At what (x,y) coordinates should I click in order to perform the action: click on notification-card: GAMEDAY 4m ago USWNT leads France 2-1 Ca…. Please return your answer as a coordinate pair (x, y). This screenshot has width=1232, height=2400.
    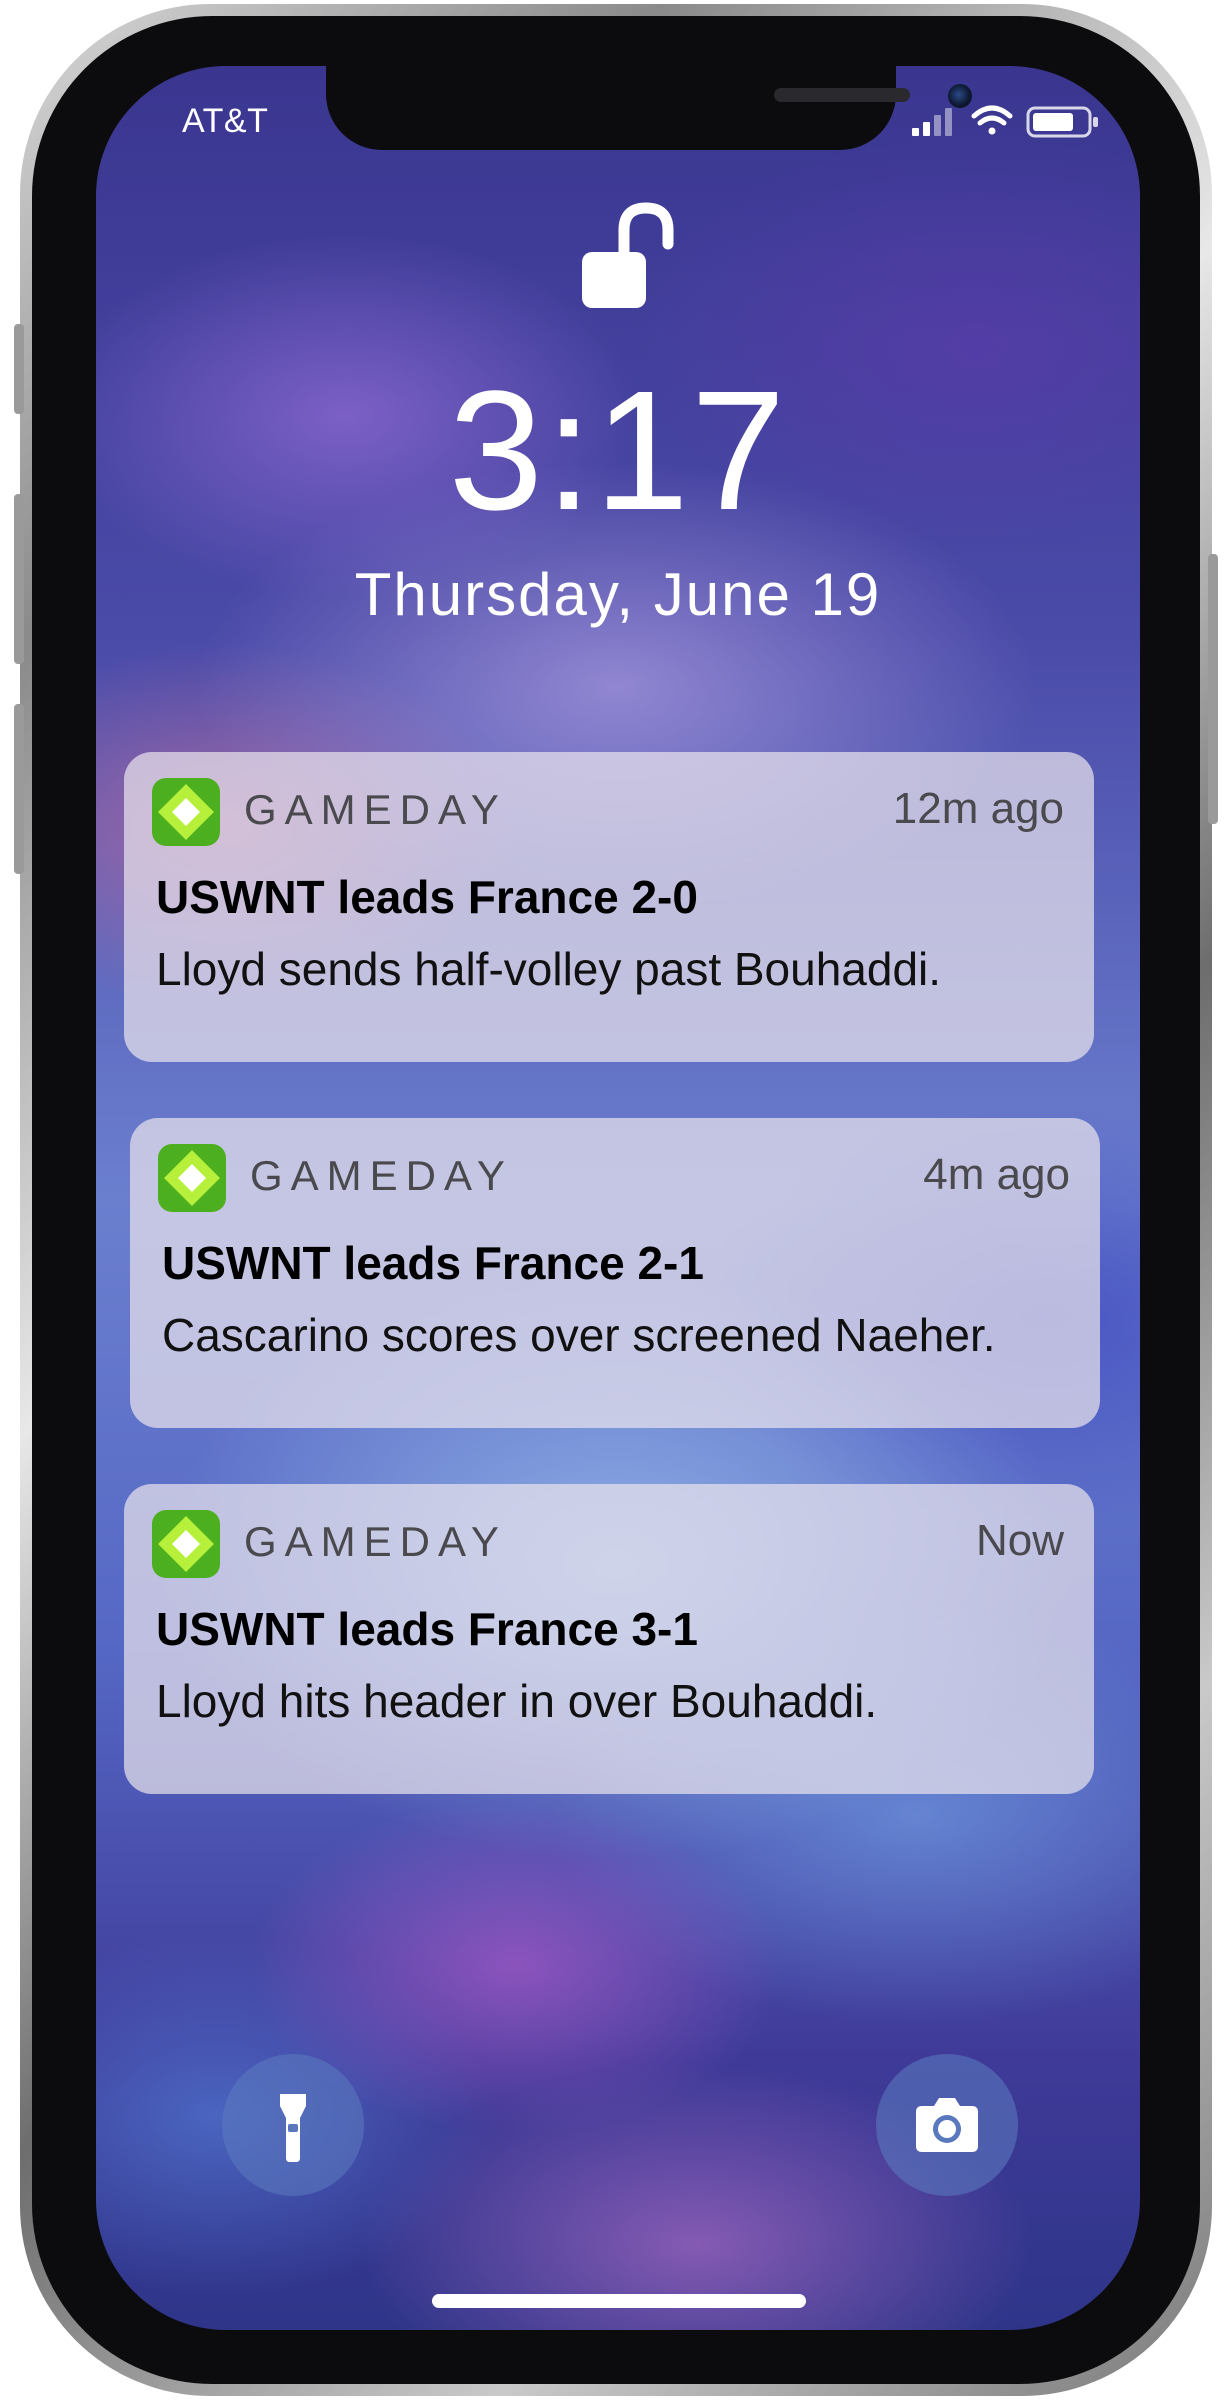
    Looking at the image, I should click on (615, 1273).